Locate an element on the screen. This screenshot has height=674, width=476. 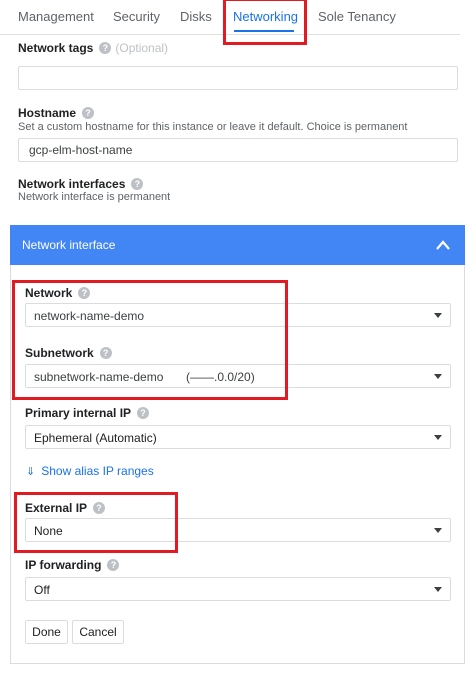
tab-networking: Networking is located at coordinates (265, 16).